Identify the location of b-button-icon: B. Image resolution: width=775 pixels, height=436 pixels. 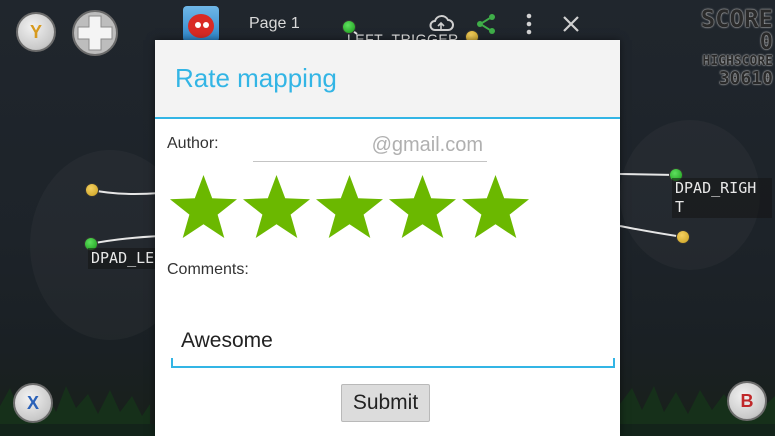
(747, 401).